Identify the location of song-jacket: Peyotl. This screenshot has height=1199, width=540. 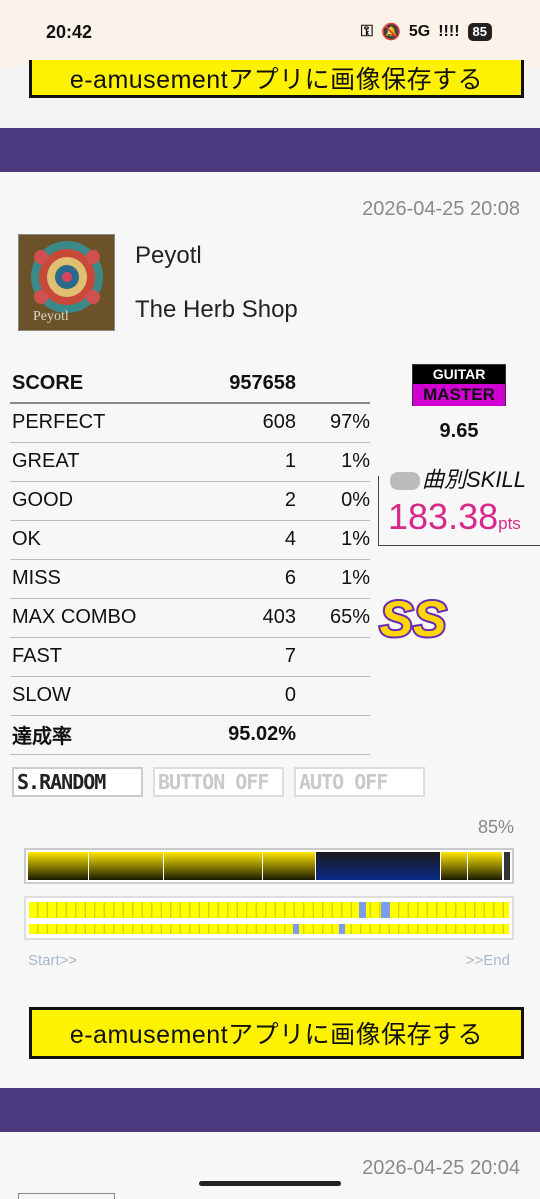
(66, 282).